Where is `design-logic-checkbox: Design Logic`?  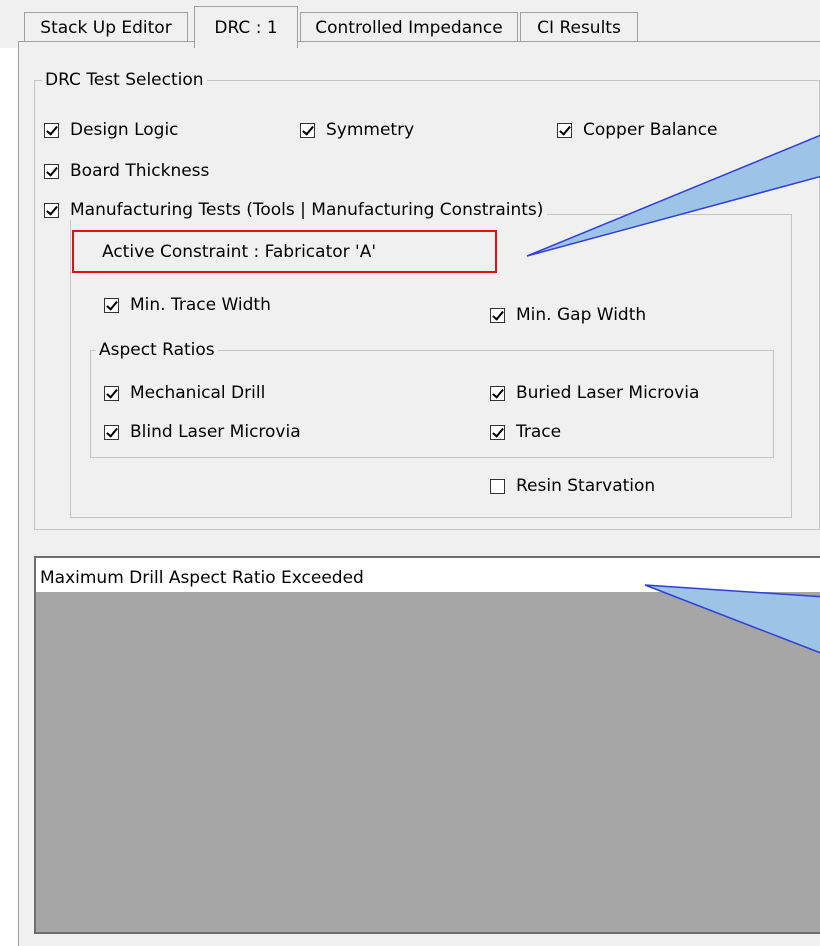
design-logic-checkbox: Design Logic is located at coordinates (111, 130).